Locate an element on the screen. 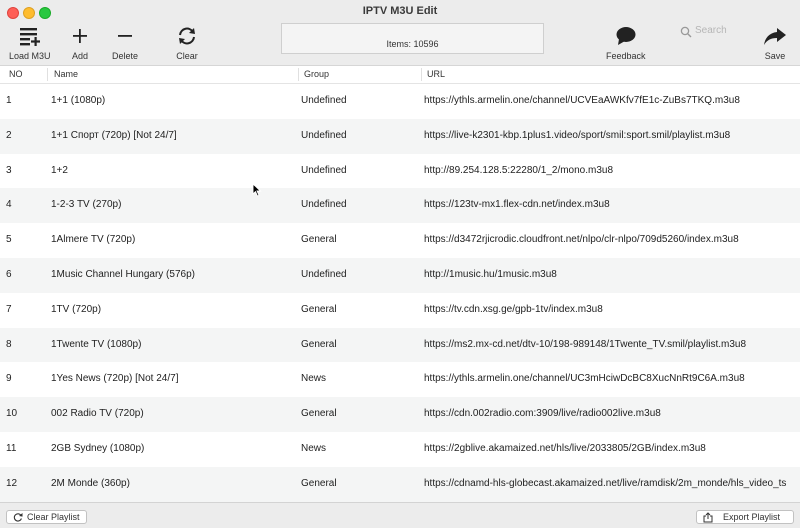 The width and height of the screenshot is (800, 528). cell-no: 6 is located at coordinates (9, 274).